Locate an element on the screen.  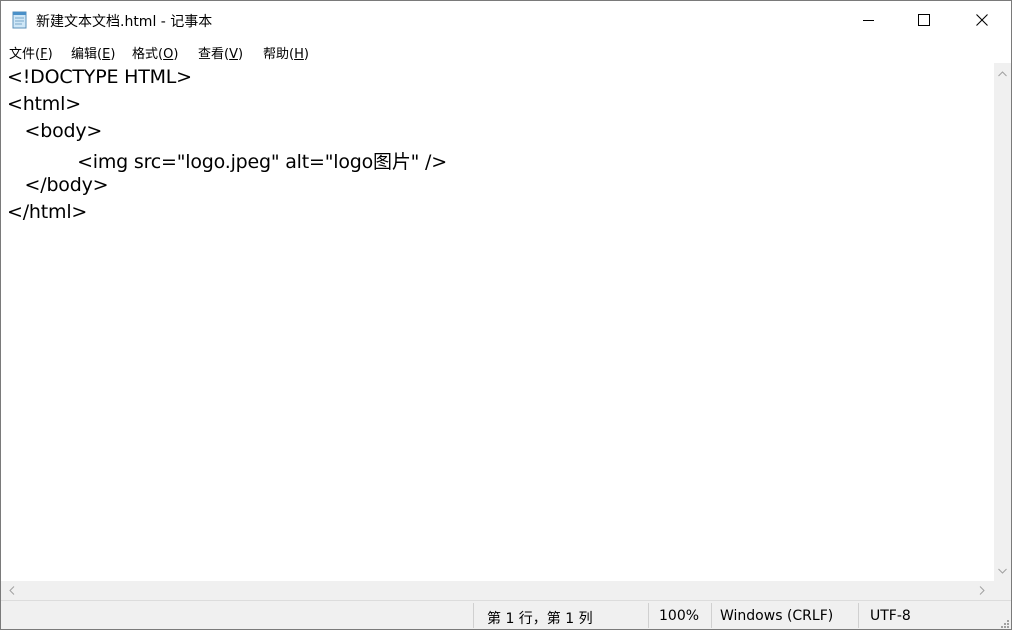
menu-edit: 编辑(E) is located at coordinates (93, 52).